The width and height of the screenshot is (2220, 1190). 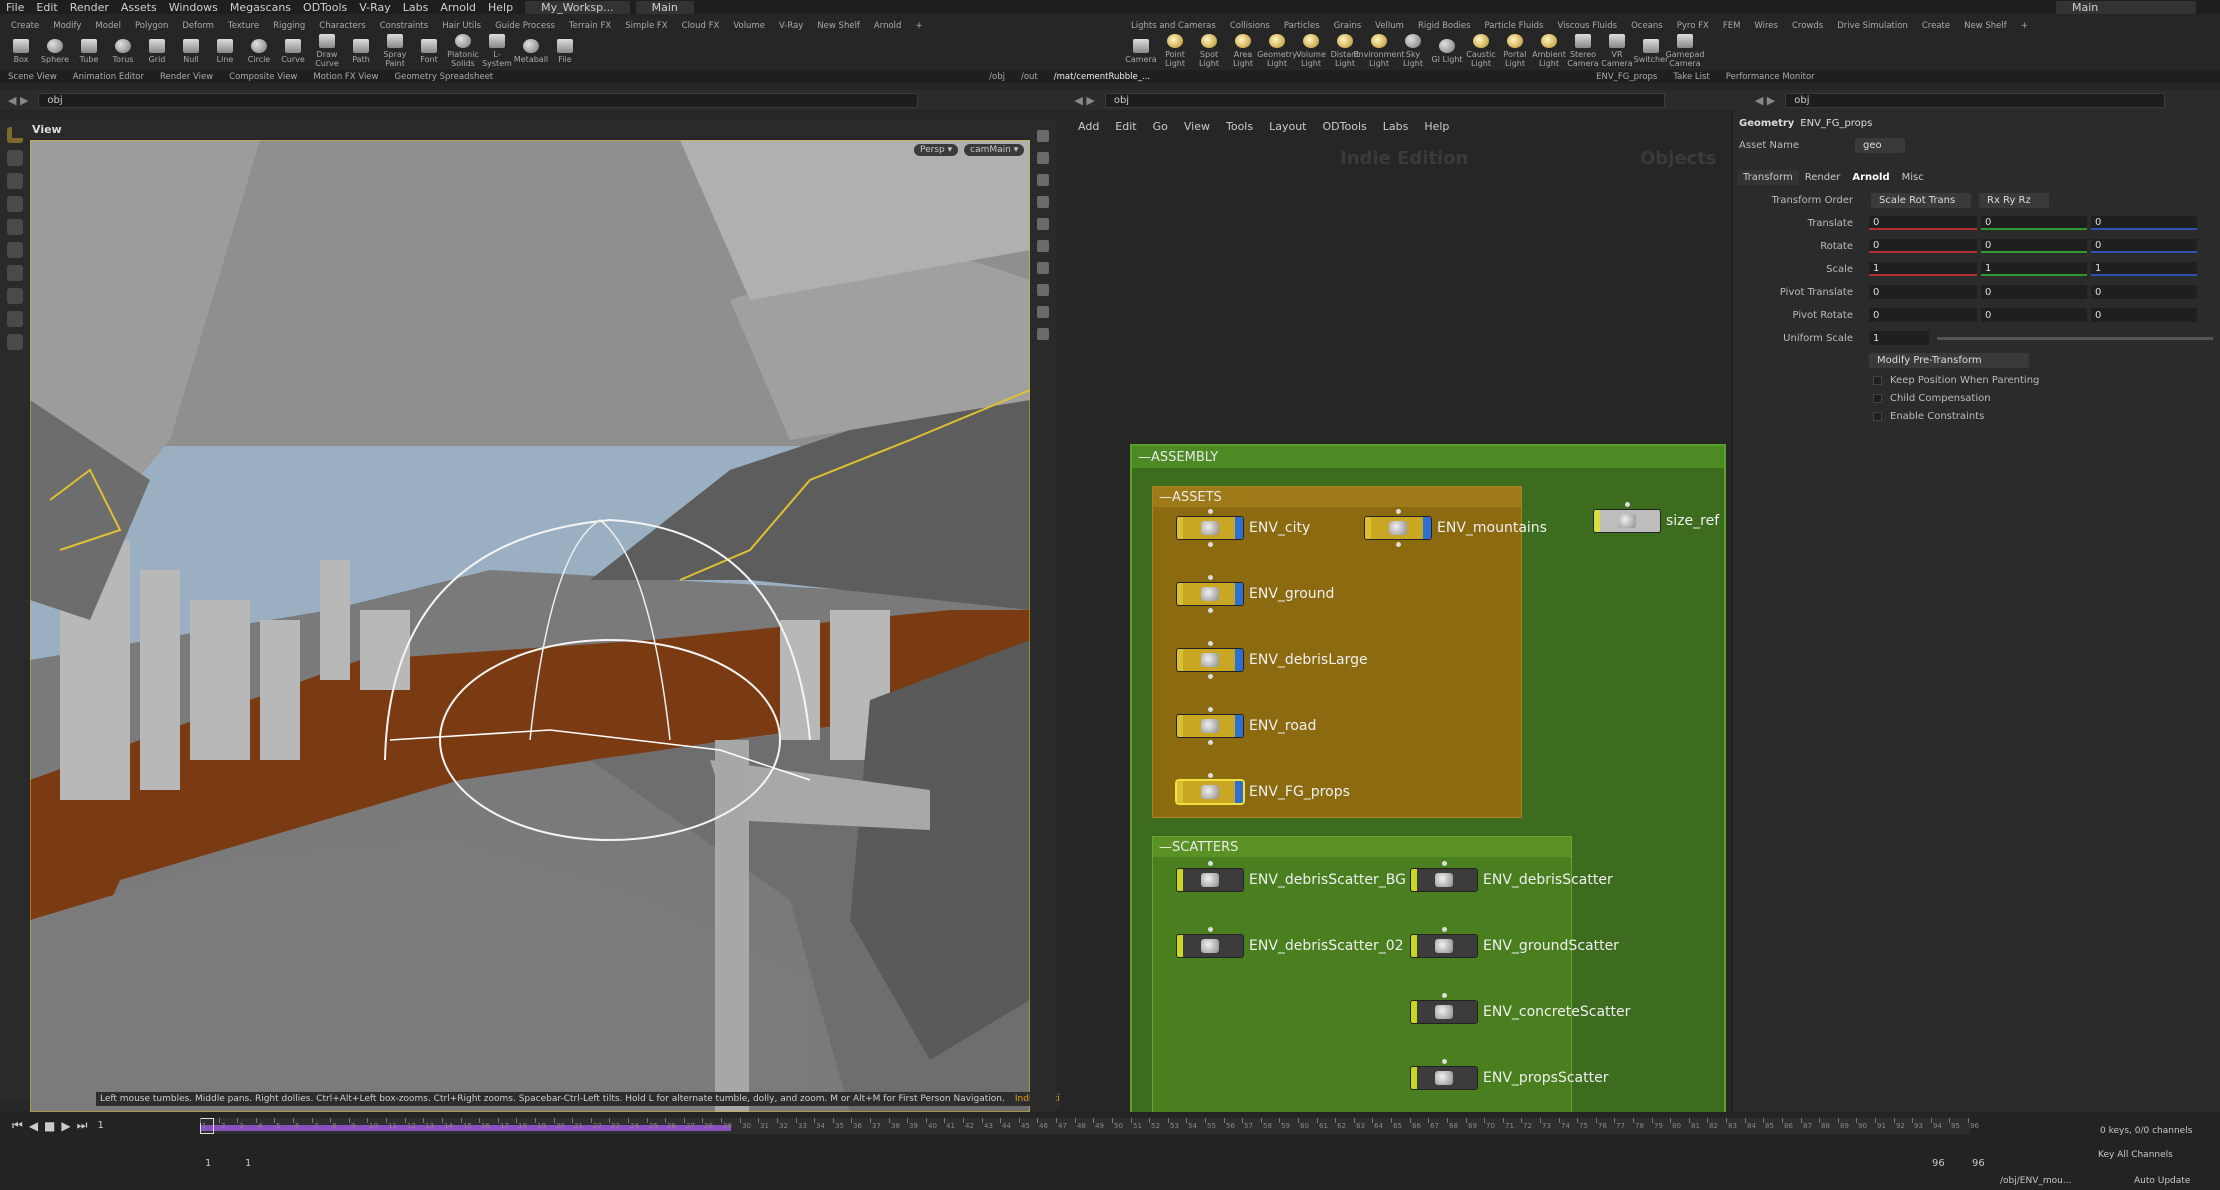 I want to click on shelf-tab: Rigid Bodies, so click(x=1444, y=26).